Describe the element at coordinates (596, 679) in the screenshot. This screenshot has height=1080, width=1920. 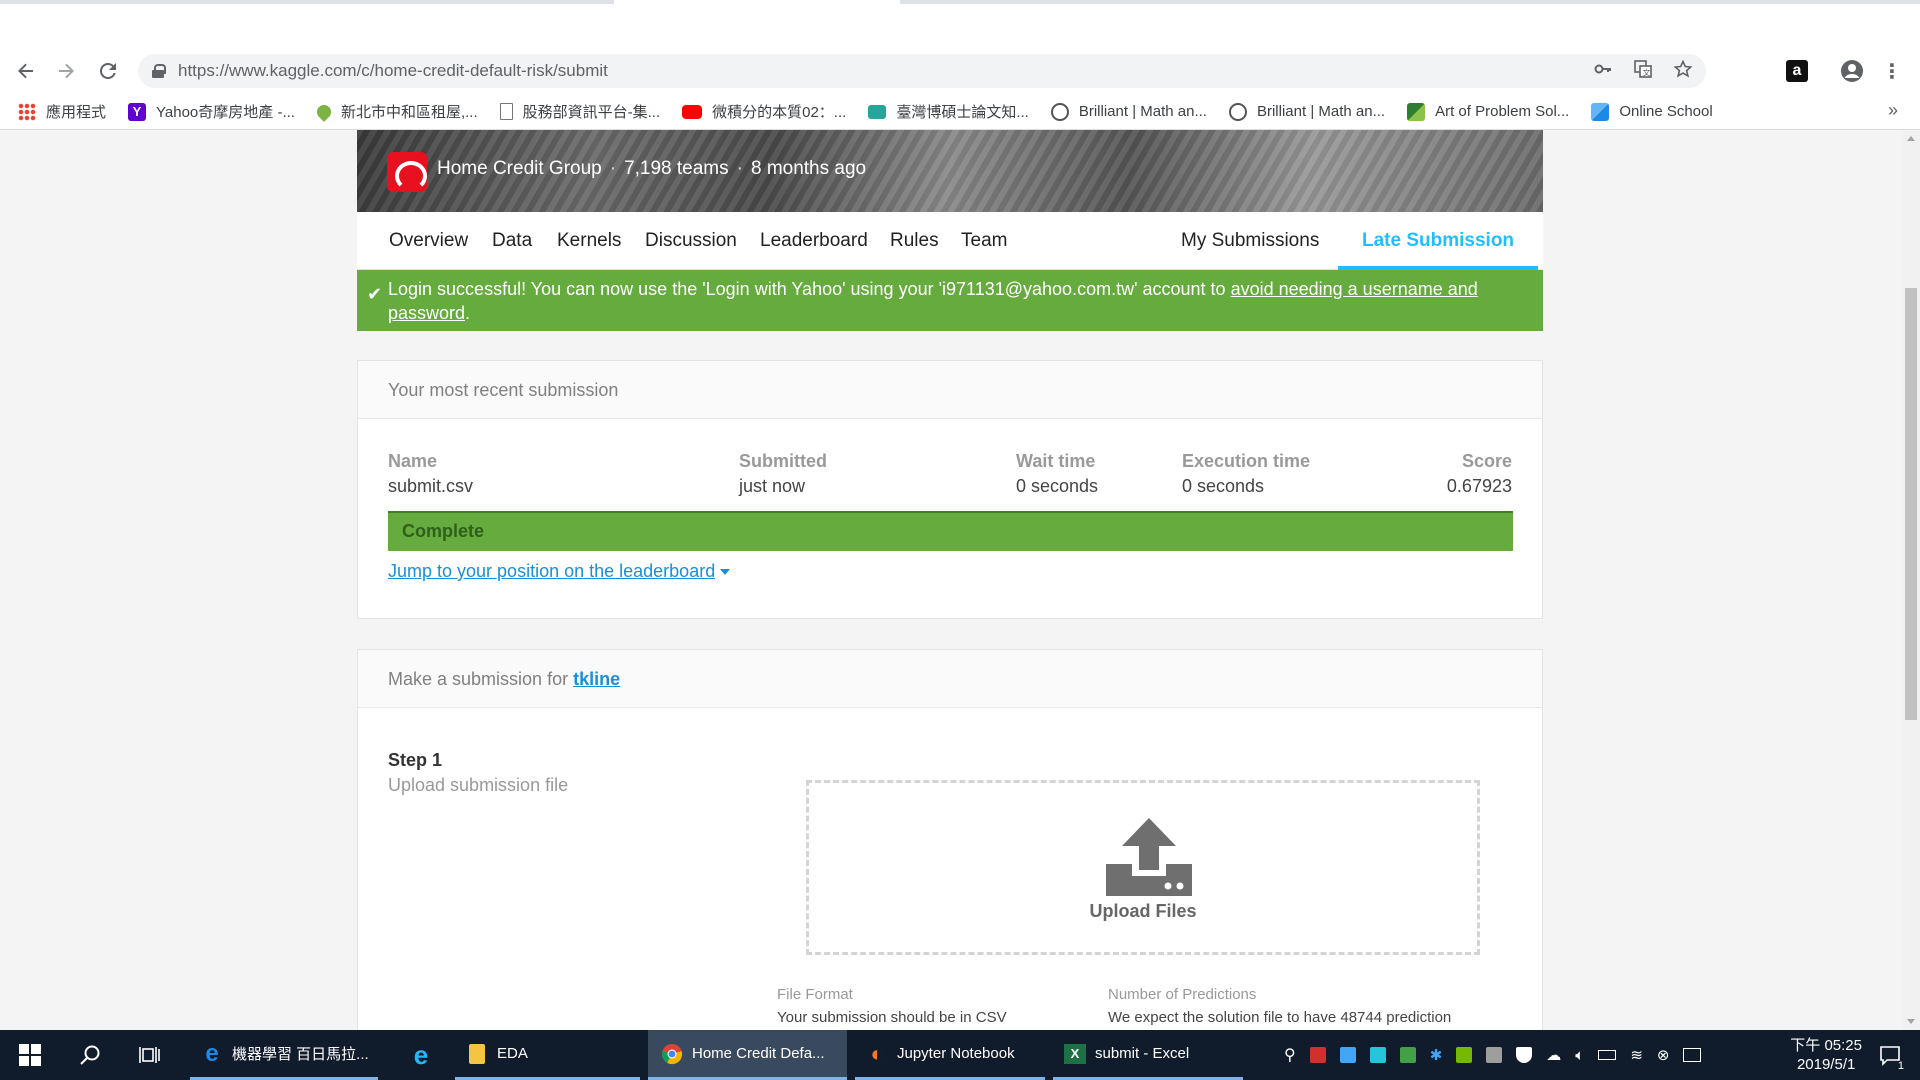
I see `team-user-link: tkline` at that location.